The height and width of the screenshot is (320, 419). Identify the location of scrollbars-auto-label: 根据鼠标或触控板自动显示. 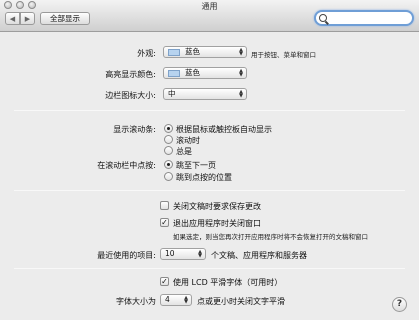
(224, 129).